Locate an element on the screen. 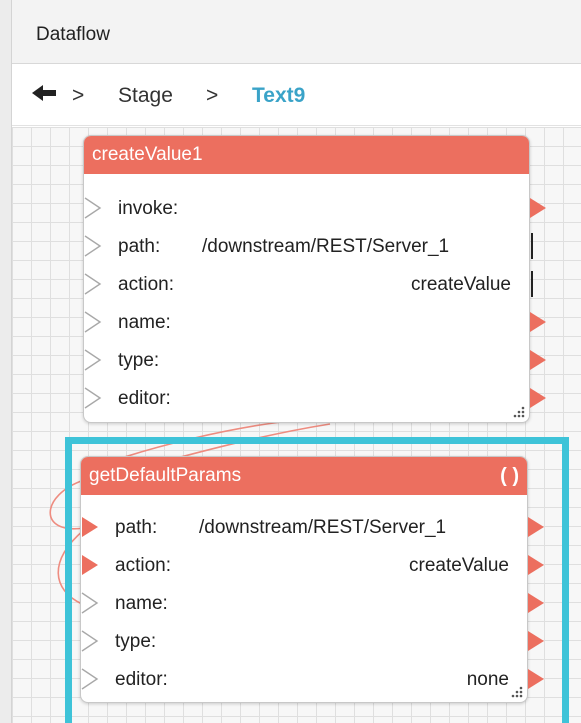  node-header: createValue1 is located at coordinates (306, 155).